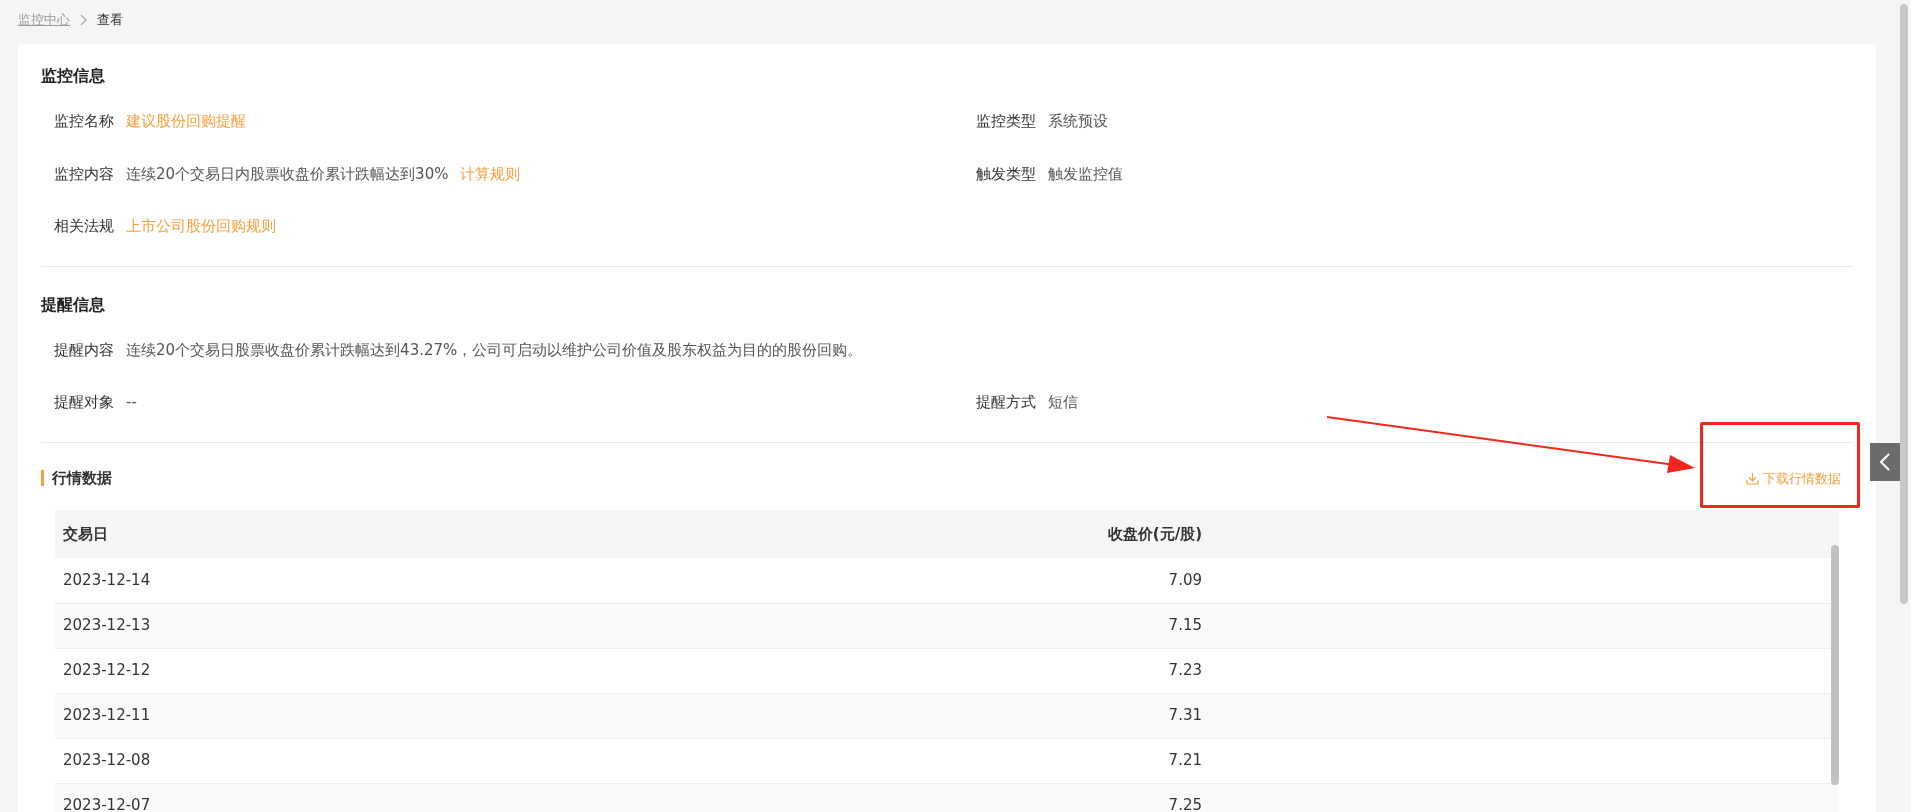  Describe the element at coordinates (201, 226) in the screenshot. I see `field-link: 上市公司股份回购规则` at that location.